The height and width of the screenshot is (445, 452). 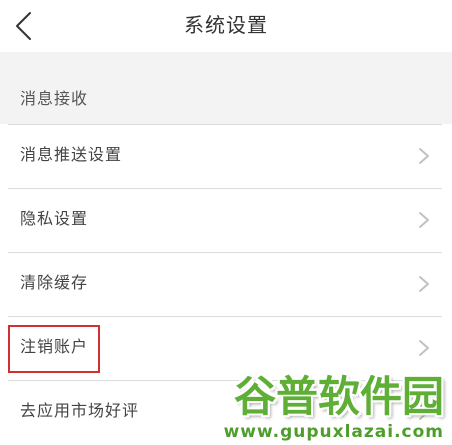 What do you see at coordinates (54, 283) in the screenshot?
I see `menu-item-label: 清除缓存` at bounding box center [54, 283].